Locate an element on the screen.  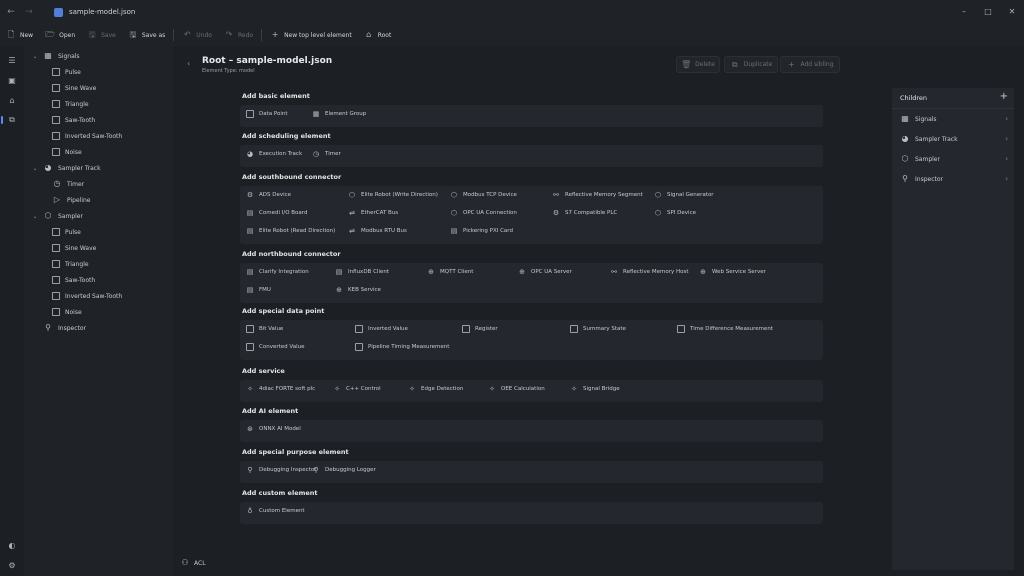
add-reflective-memory-segment-item: ⚯ Reflective Memory Segment is located at coordinates (597, 195).